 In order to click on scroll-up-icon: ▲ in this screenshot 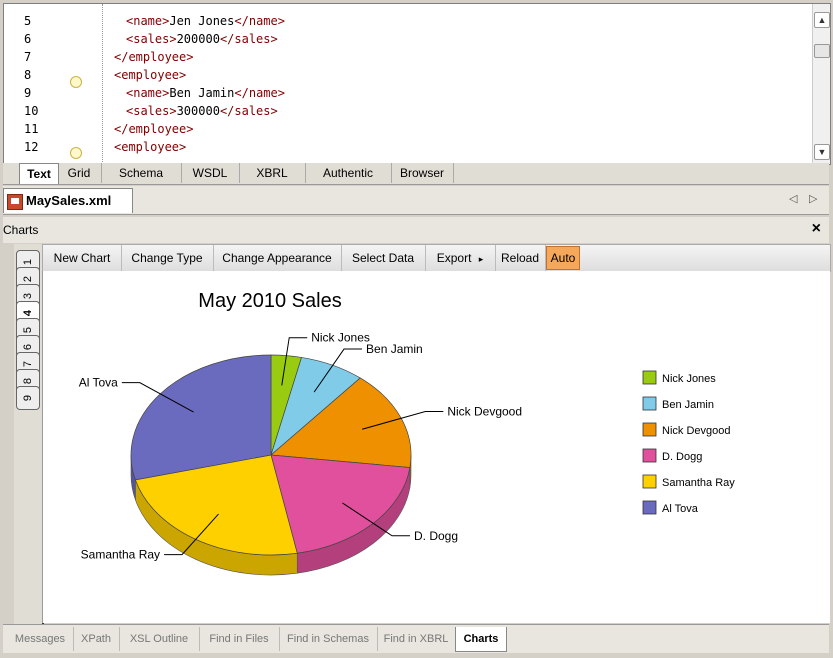, I will do `click(822, 20)`.